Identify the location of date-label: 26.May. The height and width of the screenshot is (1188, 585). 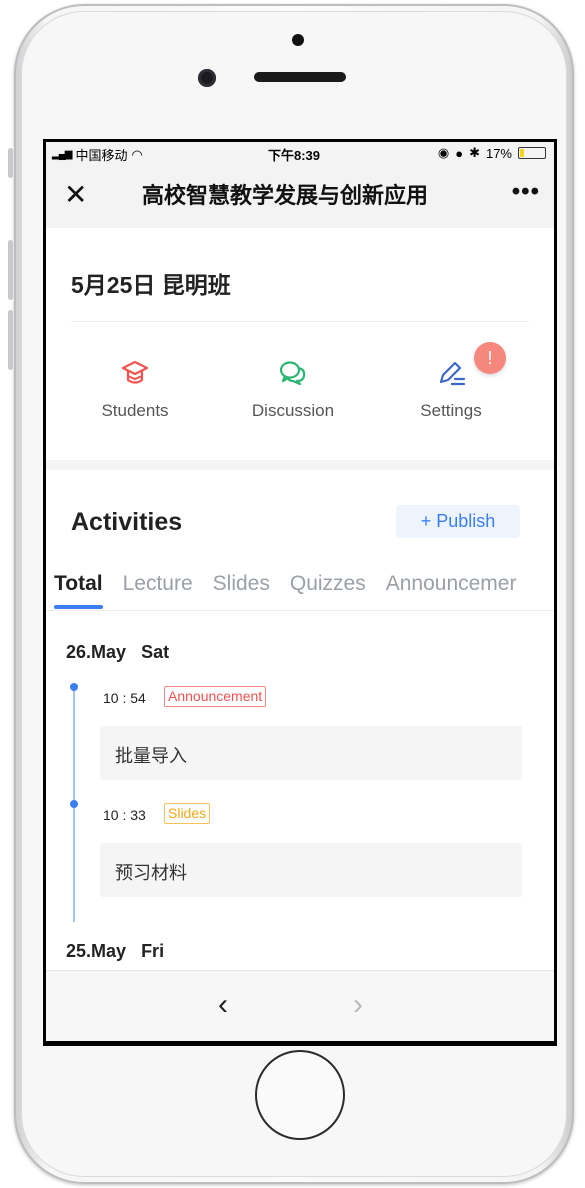
(96, 652).